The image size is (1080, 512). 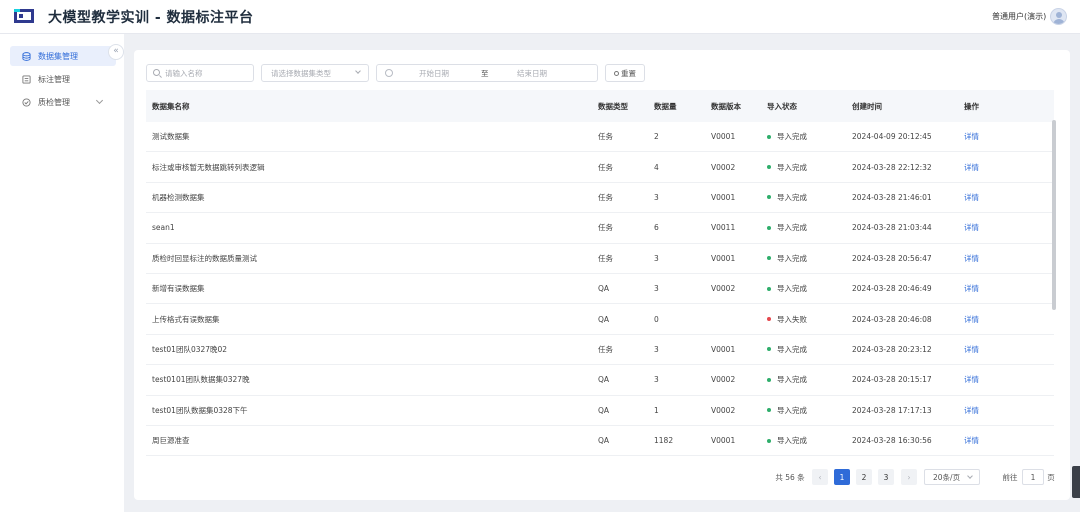 I want to click on sidebar-item-label: 标注管理, so click(x=54, y=79).